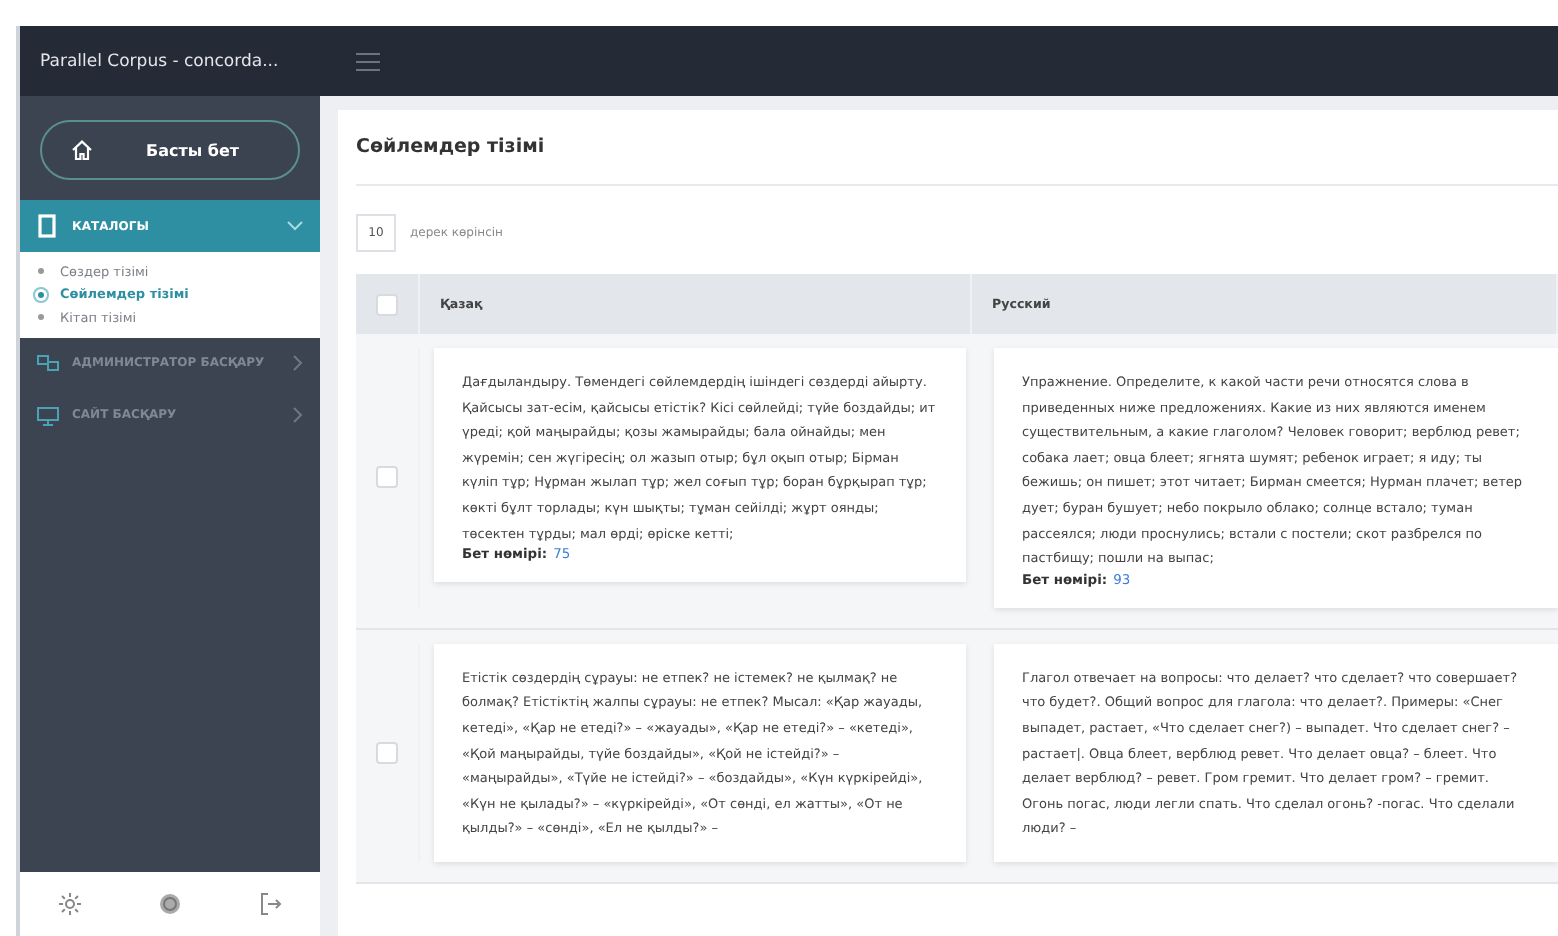  What do you see at coordinates (48, 226) in the screenshot?
I see `book-icon` at bounding box center [48, 226].